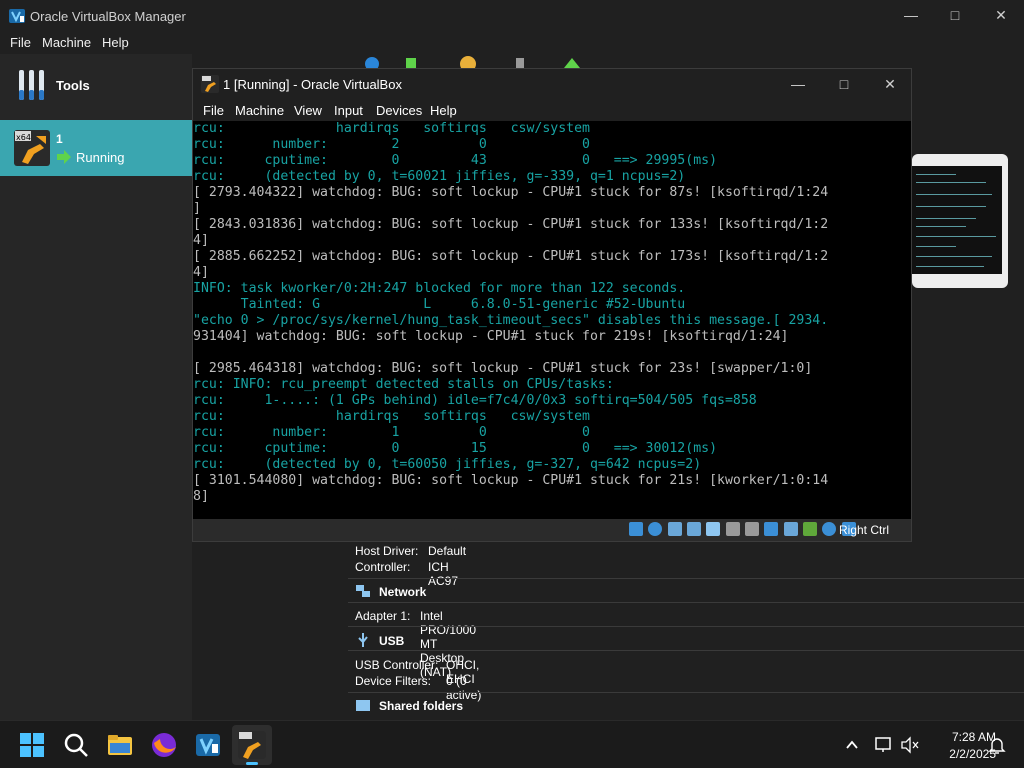  Describe the element at coordinates (363, 591) in the screenshot. I see `network-icon` at that location.